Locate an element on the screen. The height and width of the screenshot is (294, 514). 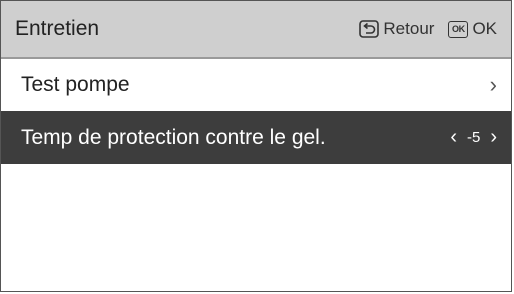
back-button: Retour is located at coordinates (396, 29).